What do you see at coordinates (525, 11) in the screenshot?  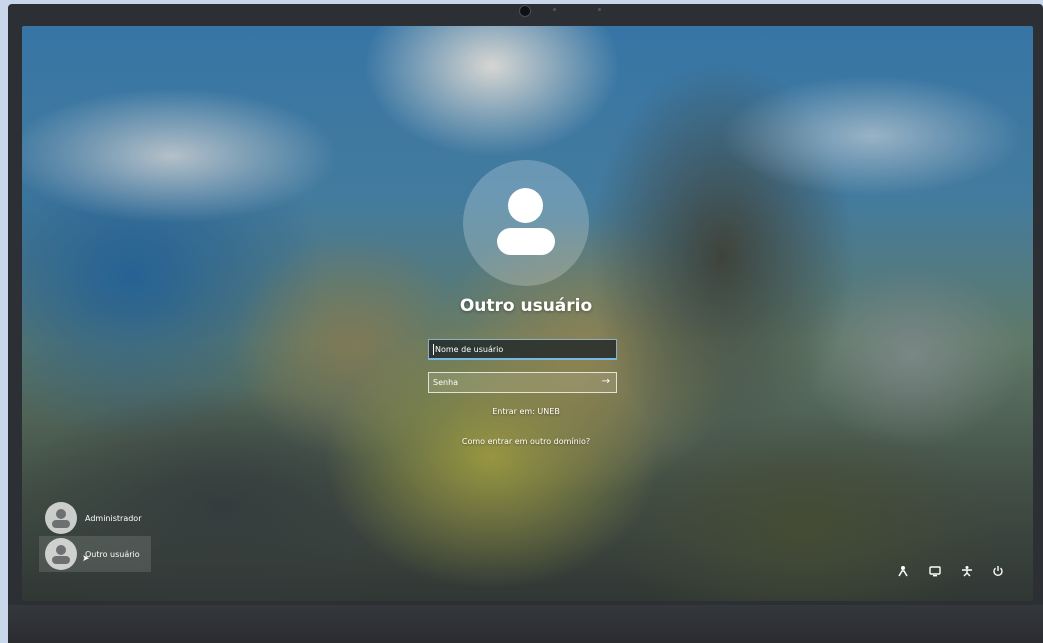 I see `webcam` at bounding box center [525, 11].